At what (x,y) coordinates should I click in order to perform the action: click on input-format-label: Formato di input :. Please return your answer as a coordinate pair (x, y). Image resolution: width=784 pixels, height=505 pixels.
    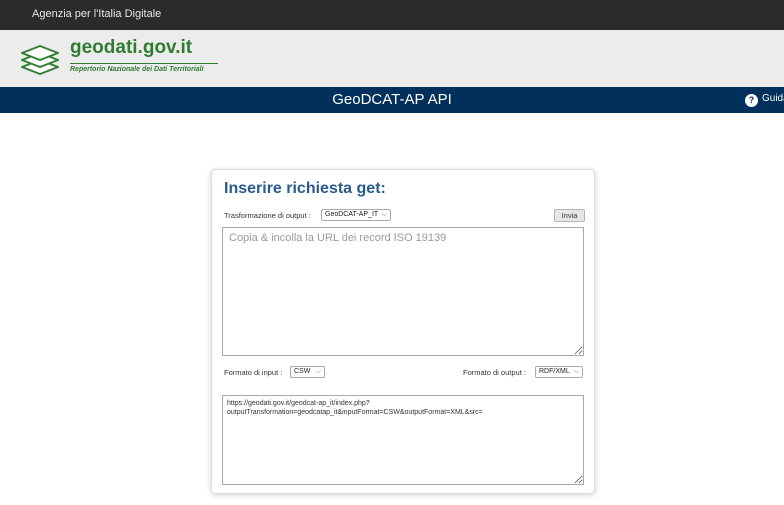
    Looking at the image, I should click on (253, 372).